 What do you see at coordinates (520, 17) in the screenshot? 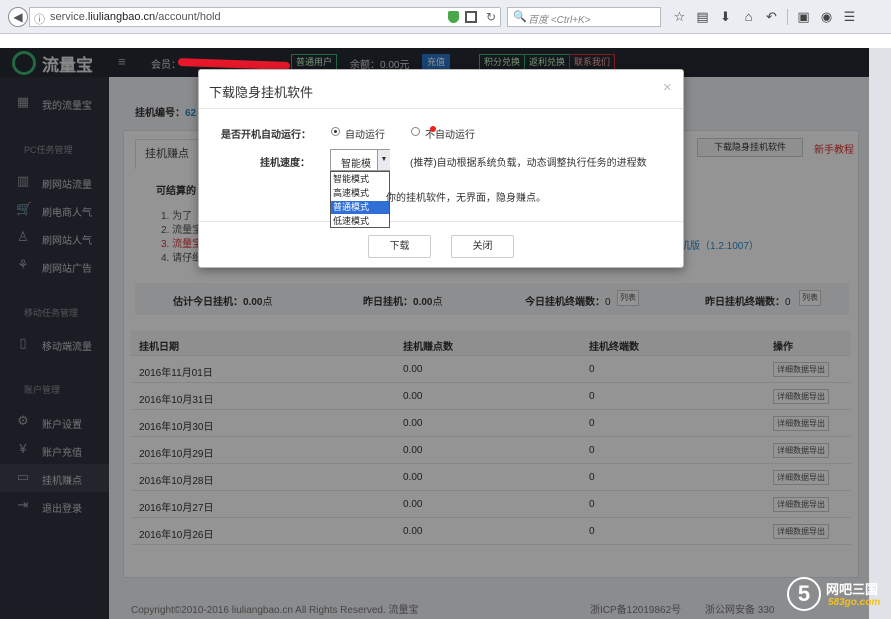
I see `search-icon: 🔍` at bounding box center [520, 17].